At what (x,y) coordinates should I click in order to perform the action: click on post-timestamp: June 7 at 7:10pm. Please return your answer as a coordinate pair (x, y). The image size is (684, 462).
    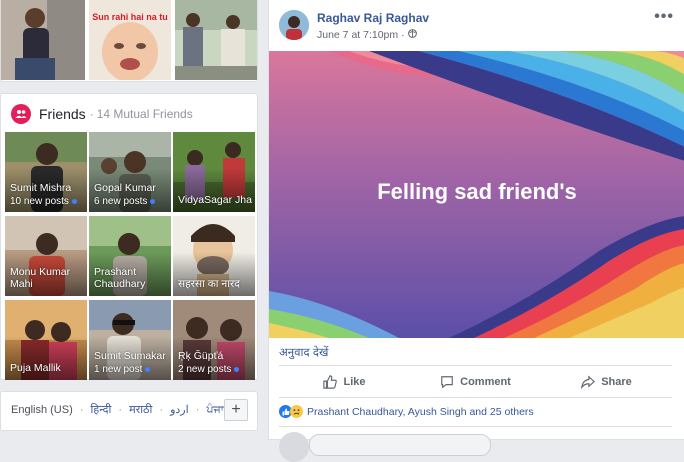
    Looking at the image, I should click on (357, 35).